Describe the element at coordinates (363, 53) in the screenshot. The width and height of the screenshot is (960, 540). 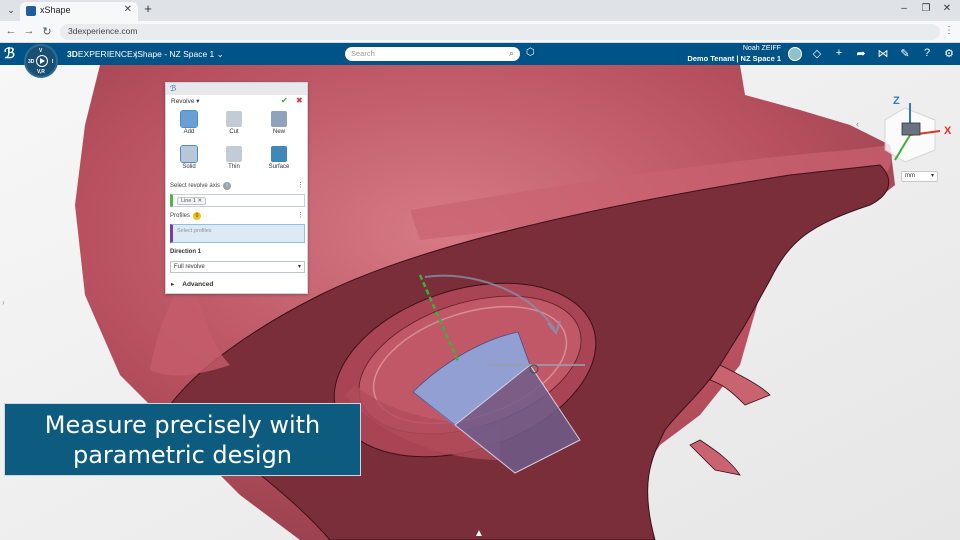
I see `search-placeholder: Search` at that location.